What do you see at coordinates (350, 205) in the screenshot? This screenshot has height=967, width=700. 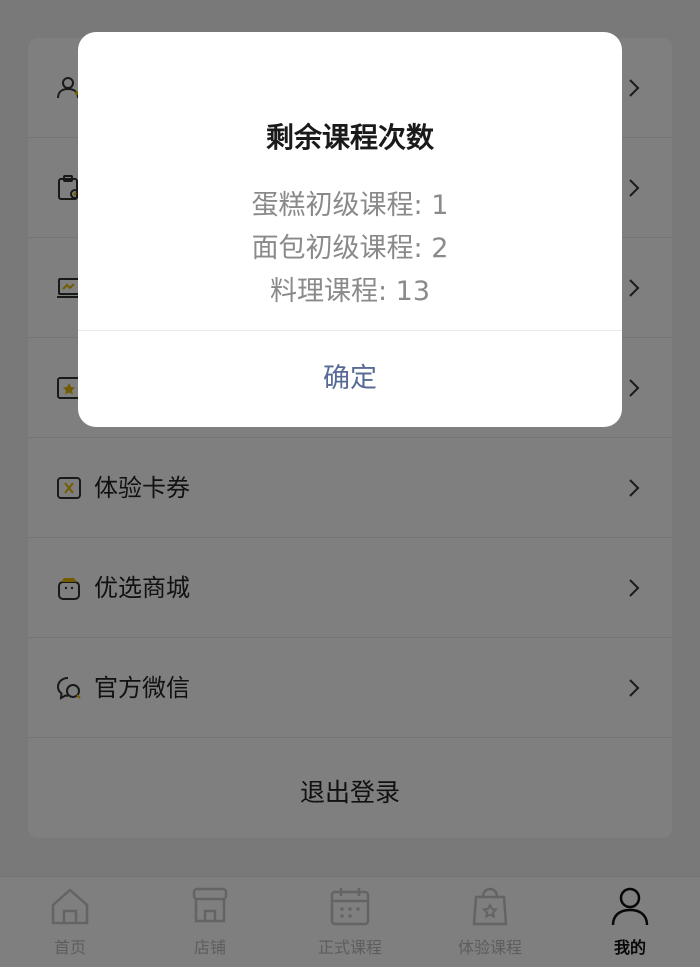 I see `dialog-line-cake: 蛋糕初级课程: 1` at bounding box center [350, 205].